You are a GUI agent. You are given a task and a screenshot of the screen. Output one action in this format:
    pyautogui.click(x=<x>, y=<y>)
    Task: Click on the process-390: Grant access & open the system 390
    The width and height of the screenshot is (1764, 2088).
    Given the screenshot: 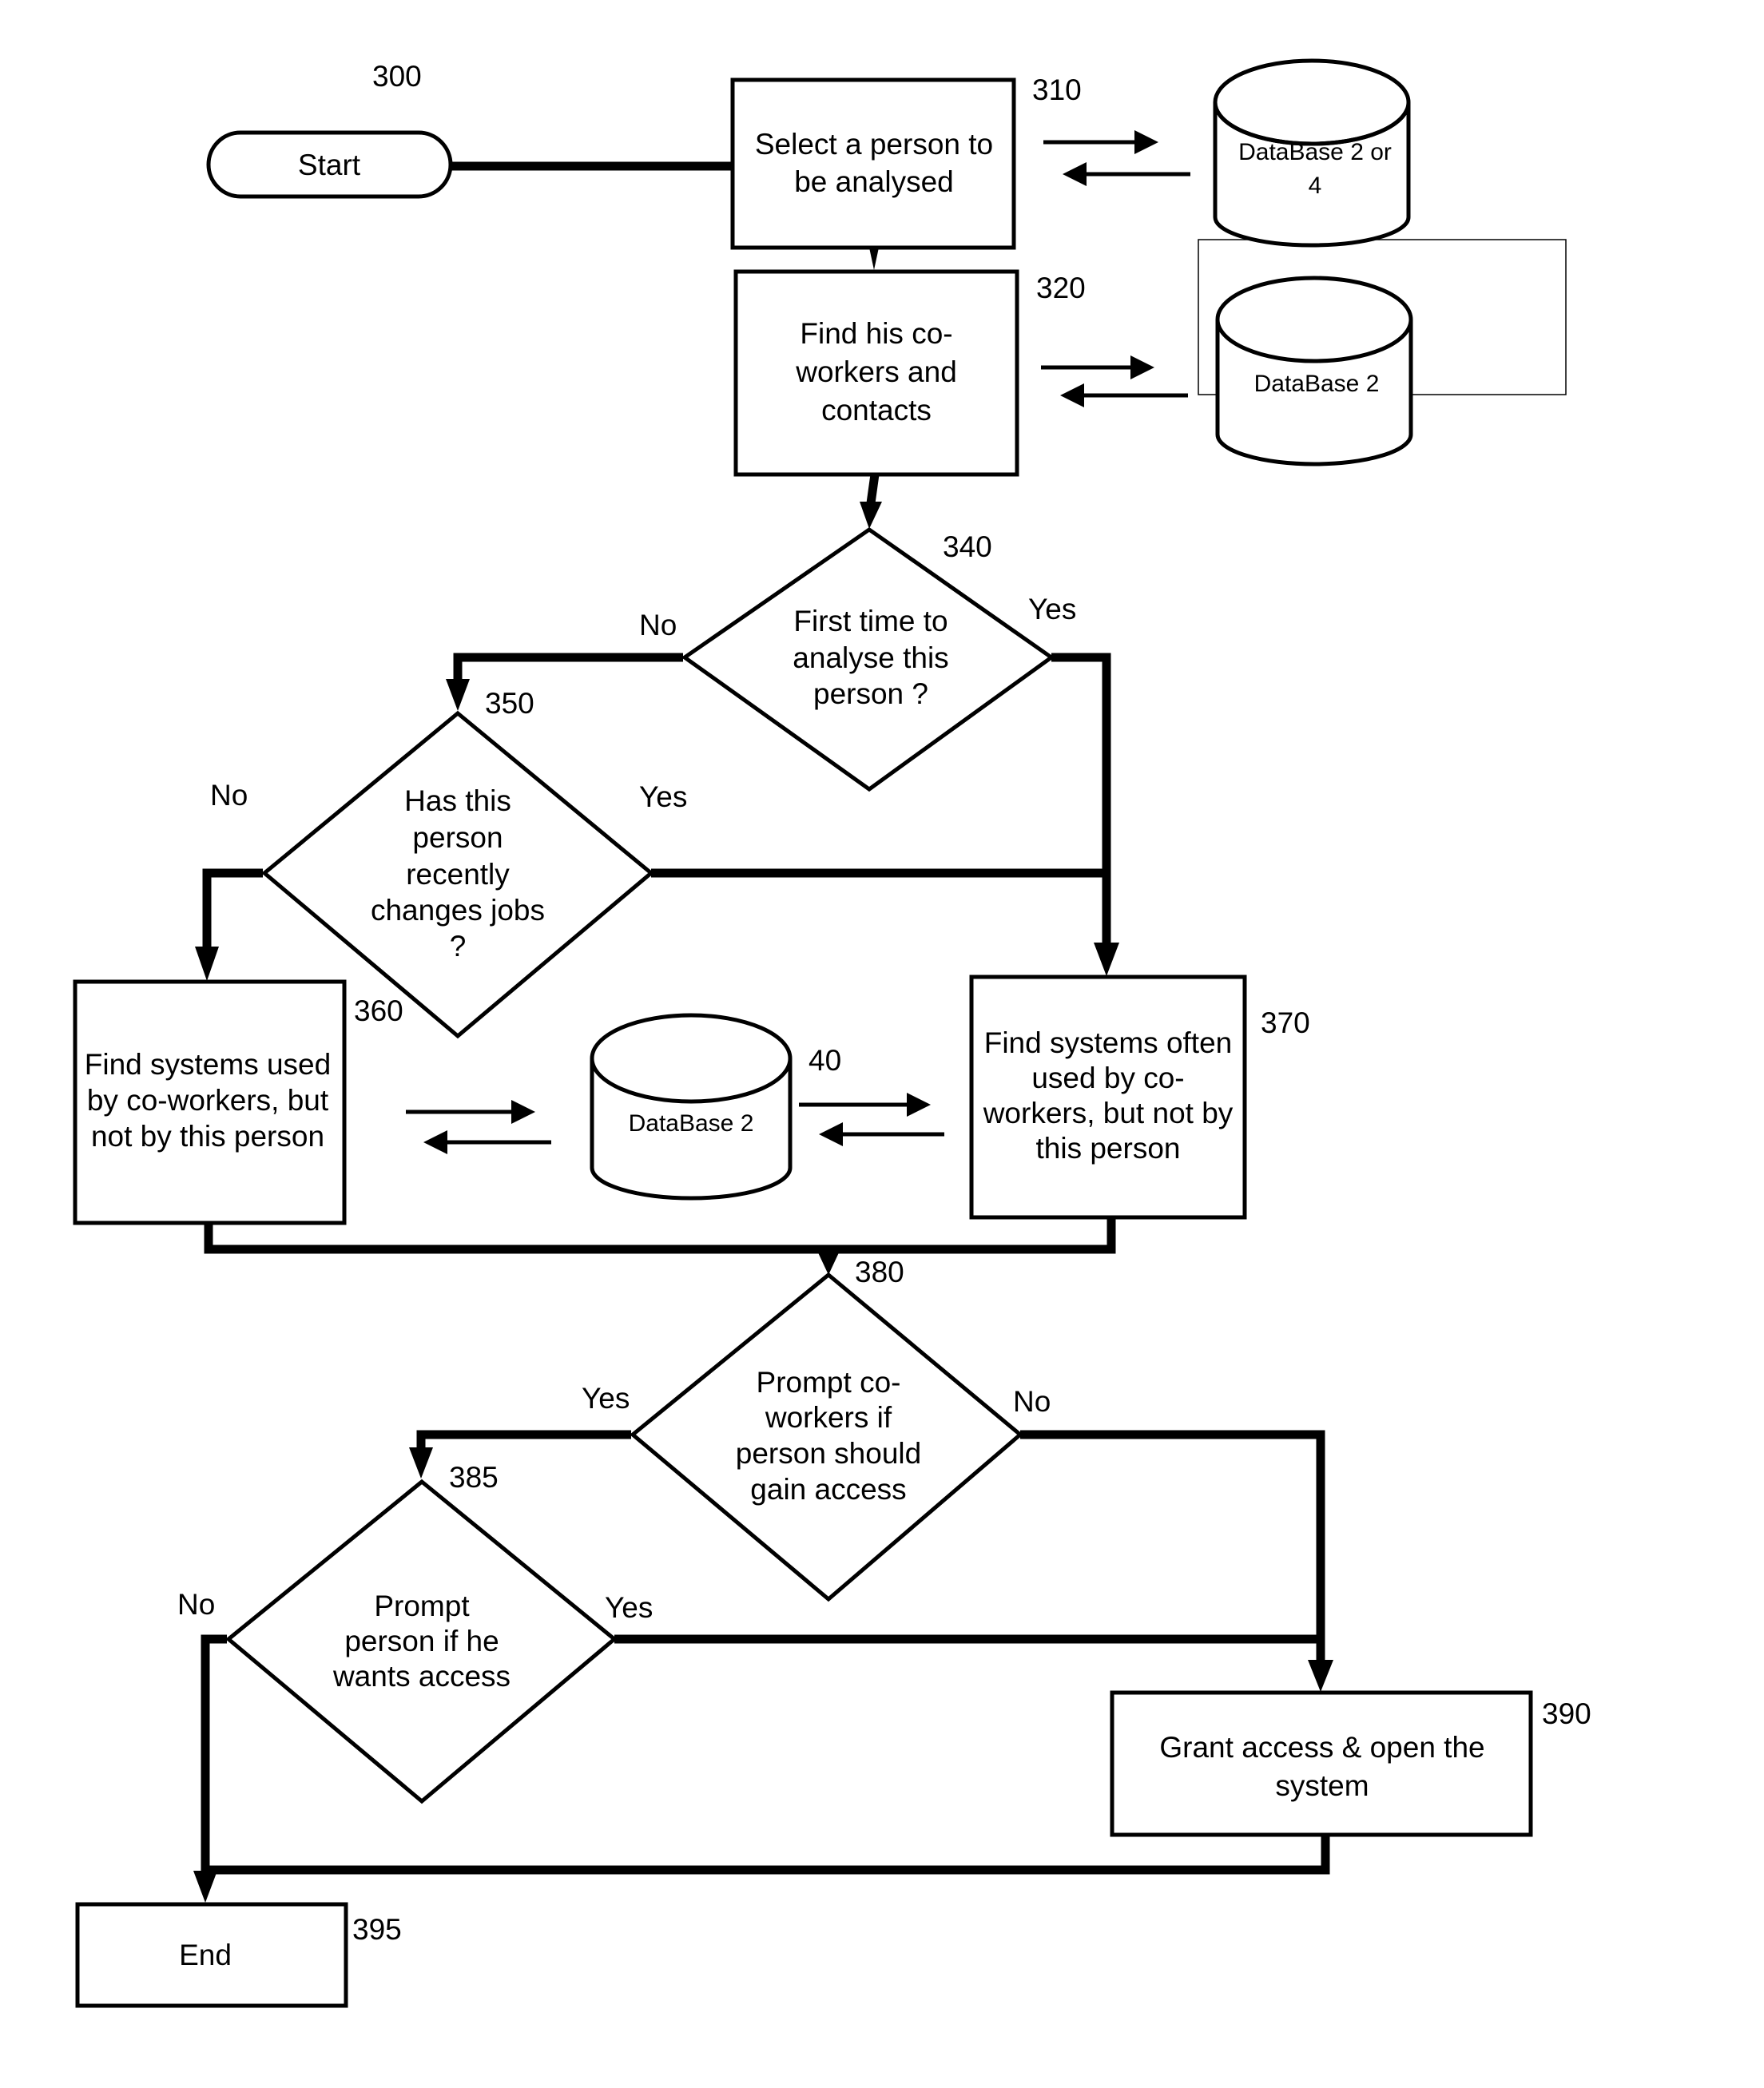 What is the action you would take?
    pyautogui.click(x=1350, y=1764)
    